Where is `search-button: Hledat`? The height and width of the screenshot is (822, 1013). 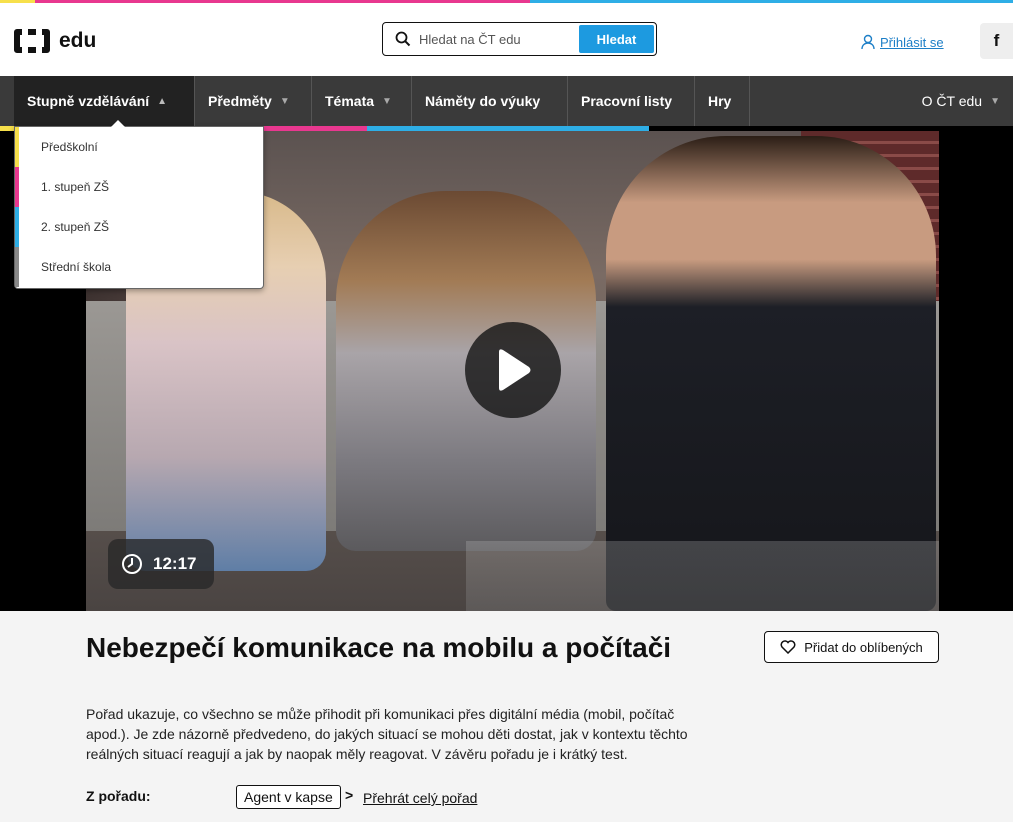
search-button: Hledat is located at coordinates (616, 39).